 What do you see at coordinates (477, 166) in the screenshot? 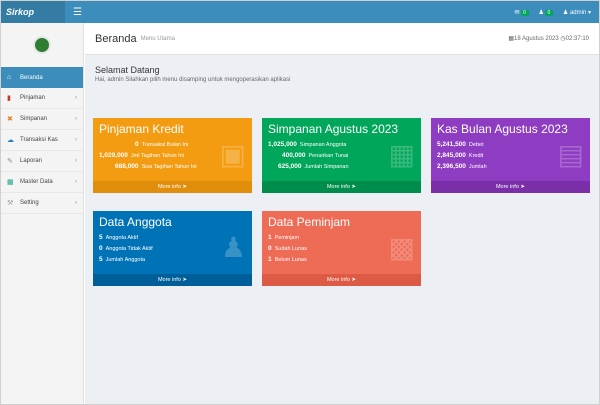
I see `box-label: Jumlah` at bounding box center [477, 166].